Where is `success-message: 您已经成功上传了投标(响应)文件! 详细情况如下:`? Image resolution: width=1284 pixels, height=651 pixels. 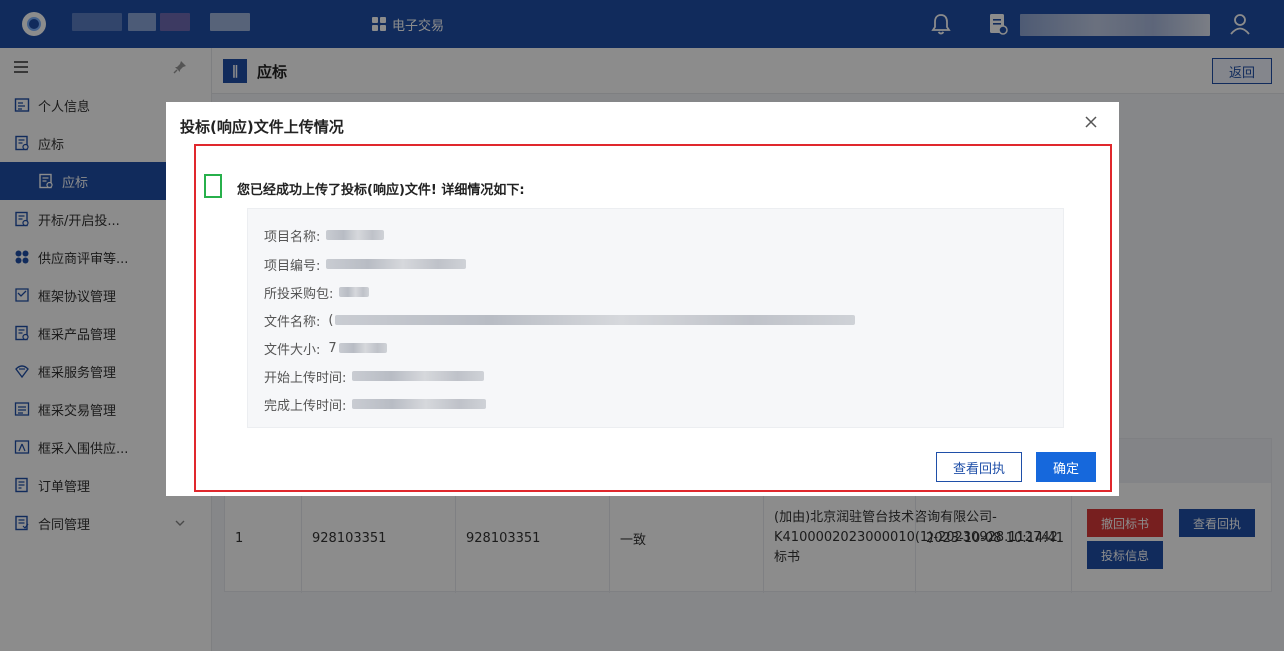
success-message: 您已经成功上传了投标(响应)文件! 详细情况如下: is located at coordinates (381, 190).